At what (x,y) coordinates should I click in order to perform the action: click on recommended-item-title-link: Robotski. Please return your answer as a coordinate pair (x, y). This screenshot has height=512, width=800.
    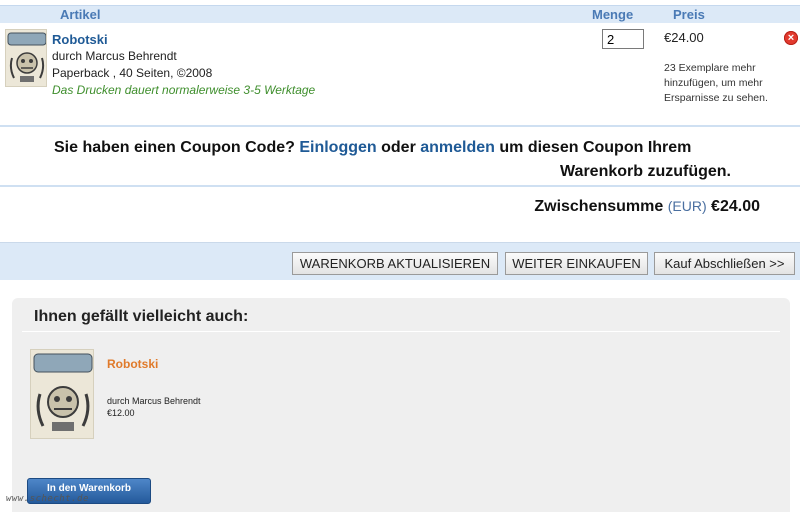
    Looking at the image, I should click on (132, 364).